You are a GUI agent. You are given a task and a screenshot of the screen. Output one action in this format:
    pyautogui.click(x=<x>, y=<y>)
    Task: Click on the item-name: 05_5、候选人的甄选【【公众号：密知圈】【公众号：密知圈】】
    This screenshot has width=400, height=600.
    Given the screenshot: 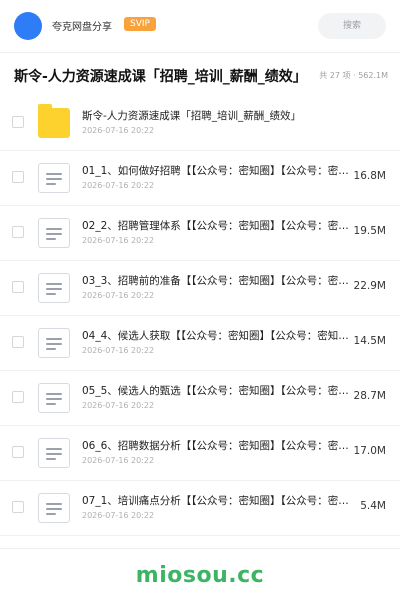 What is the action you would take?
    pyautogui.click(x=216, y=391)
    